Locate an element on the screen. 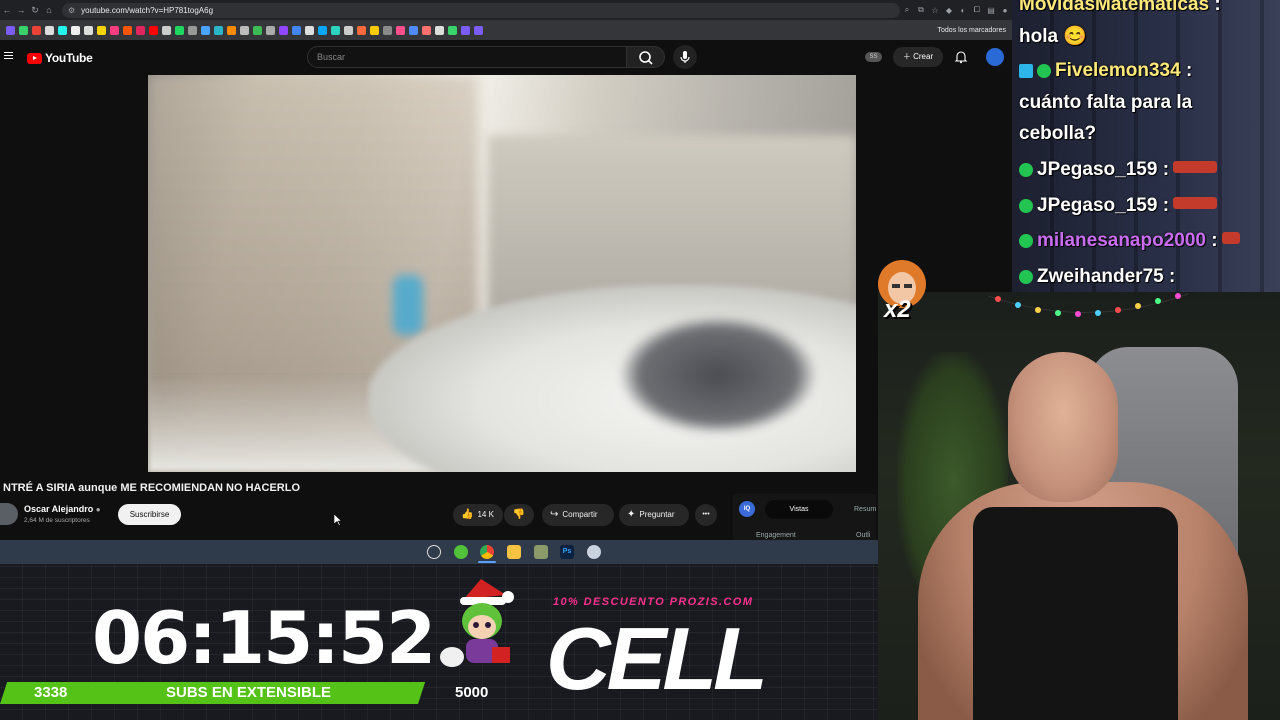  account-avatar is located at coordinates (995, 57).